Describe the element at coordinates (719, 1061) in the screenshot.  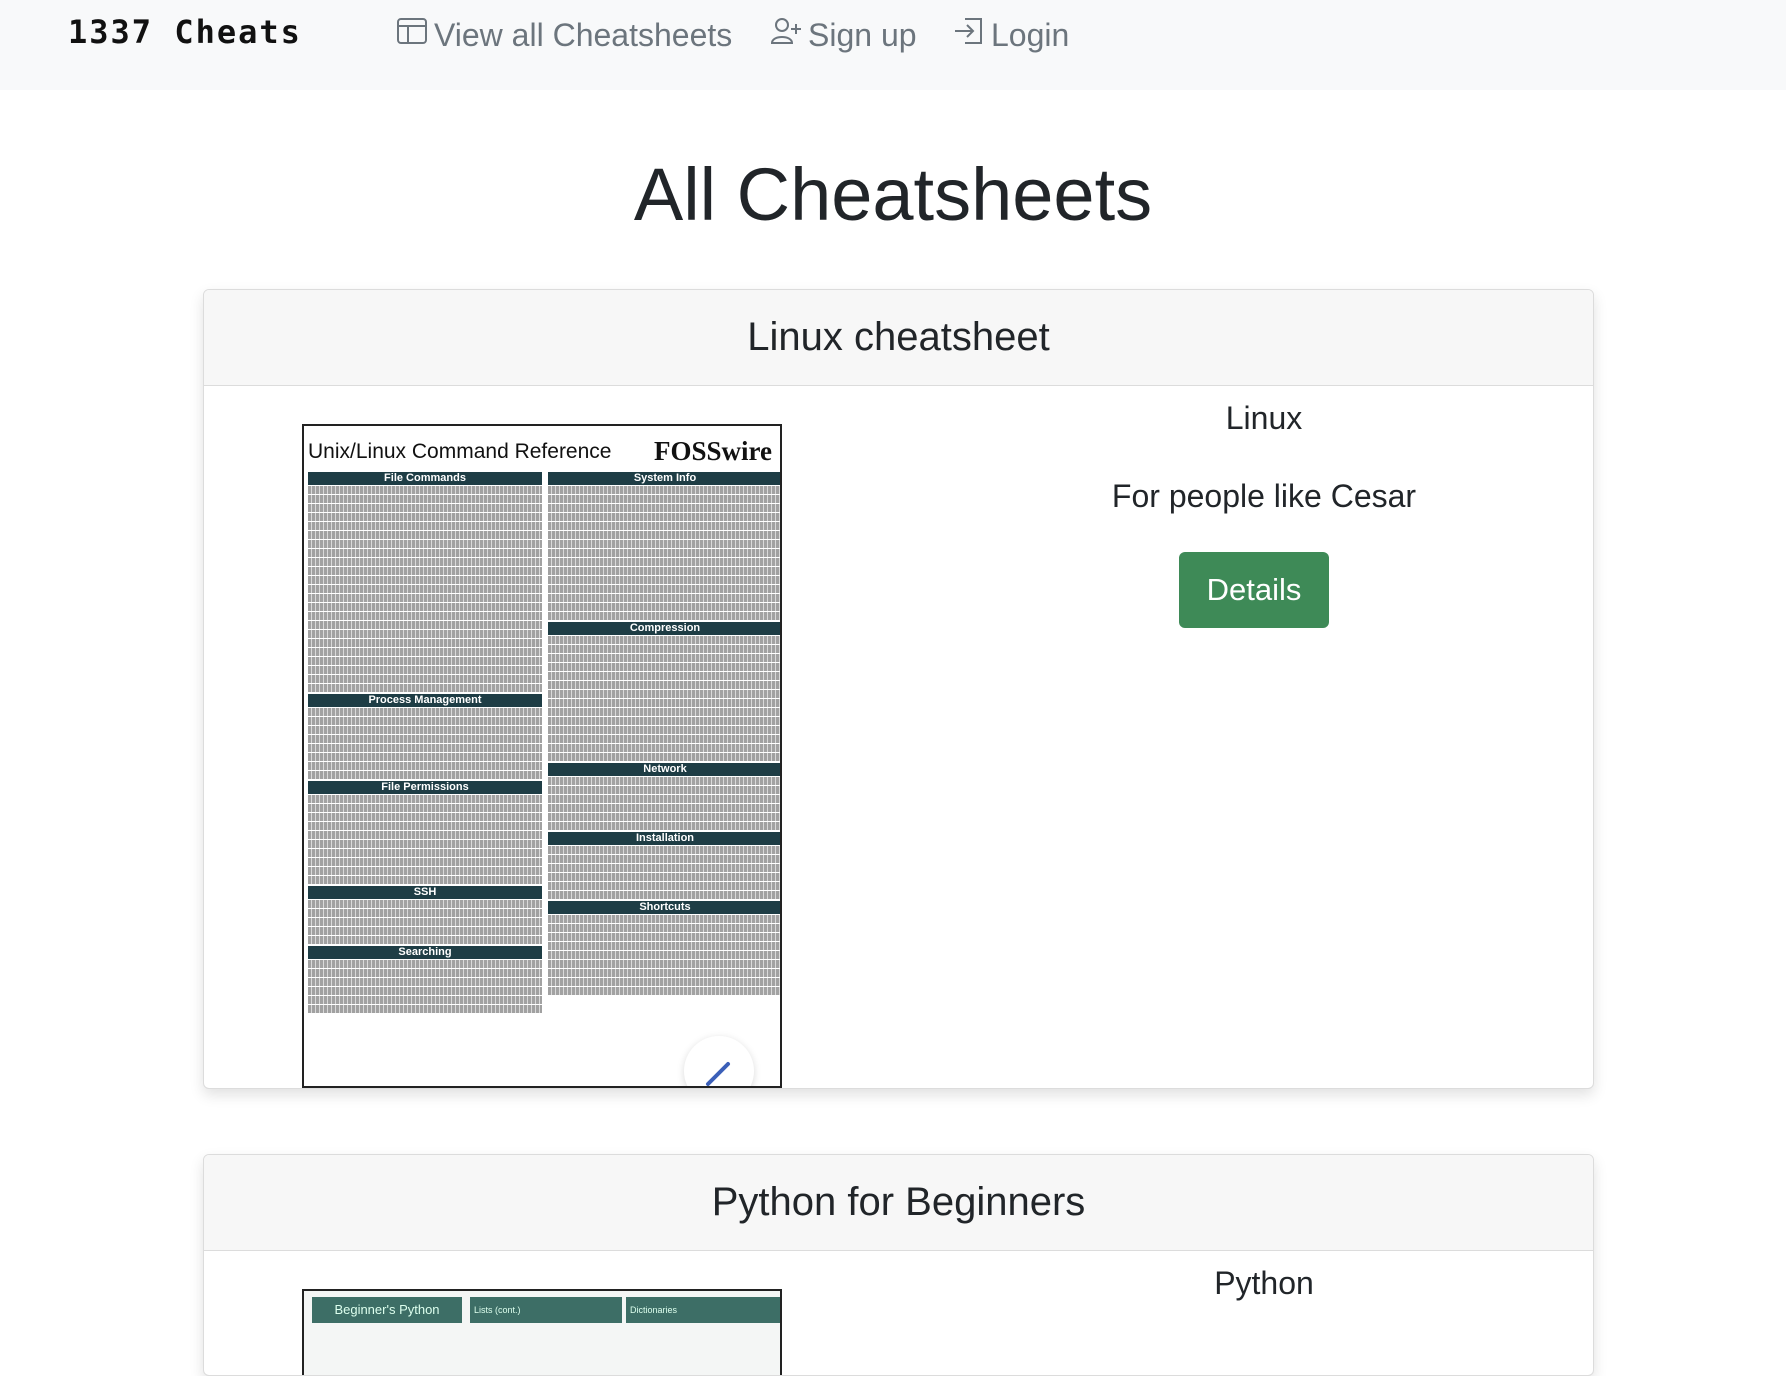
I see `edit-button` at that location.